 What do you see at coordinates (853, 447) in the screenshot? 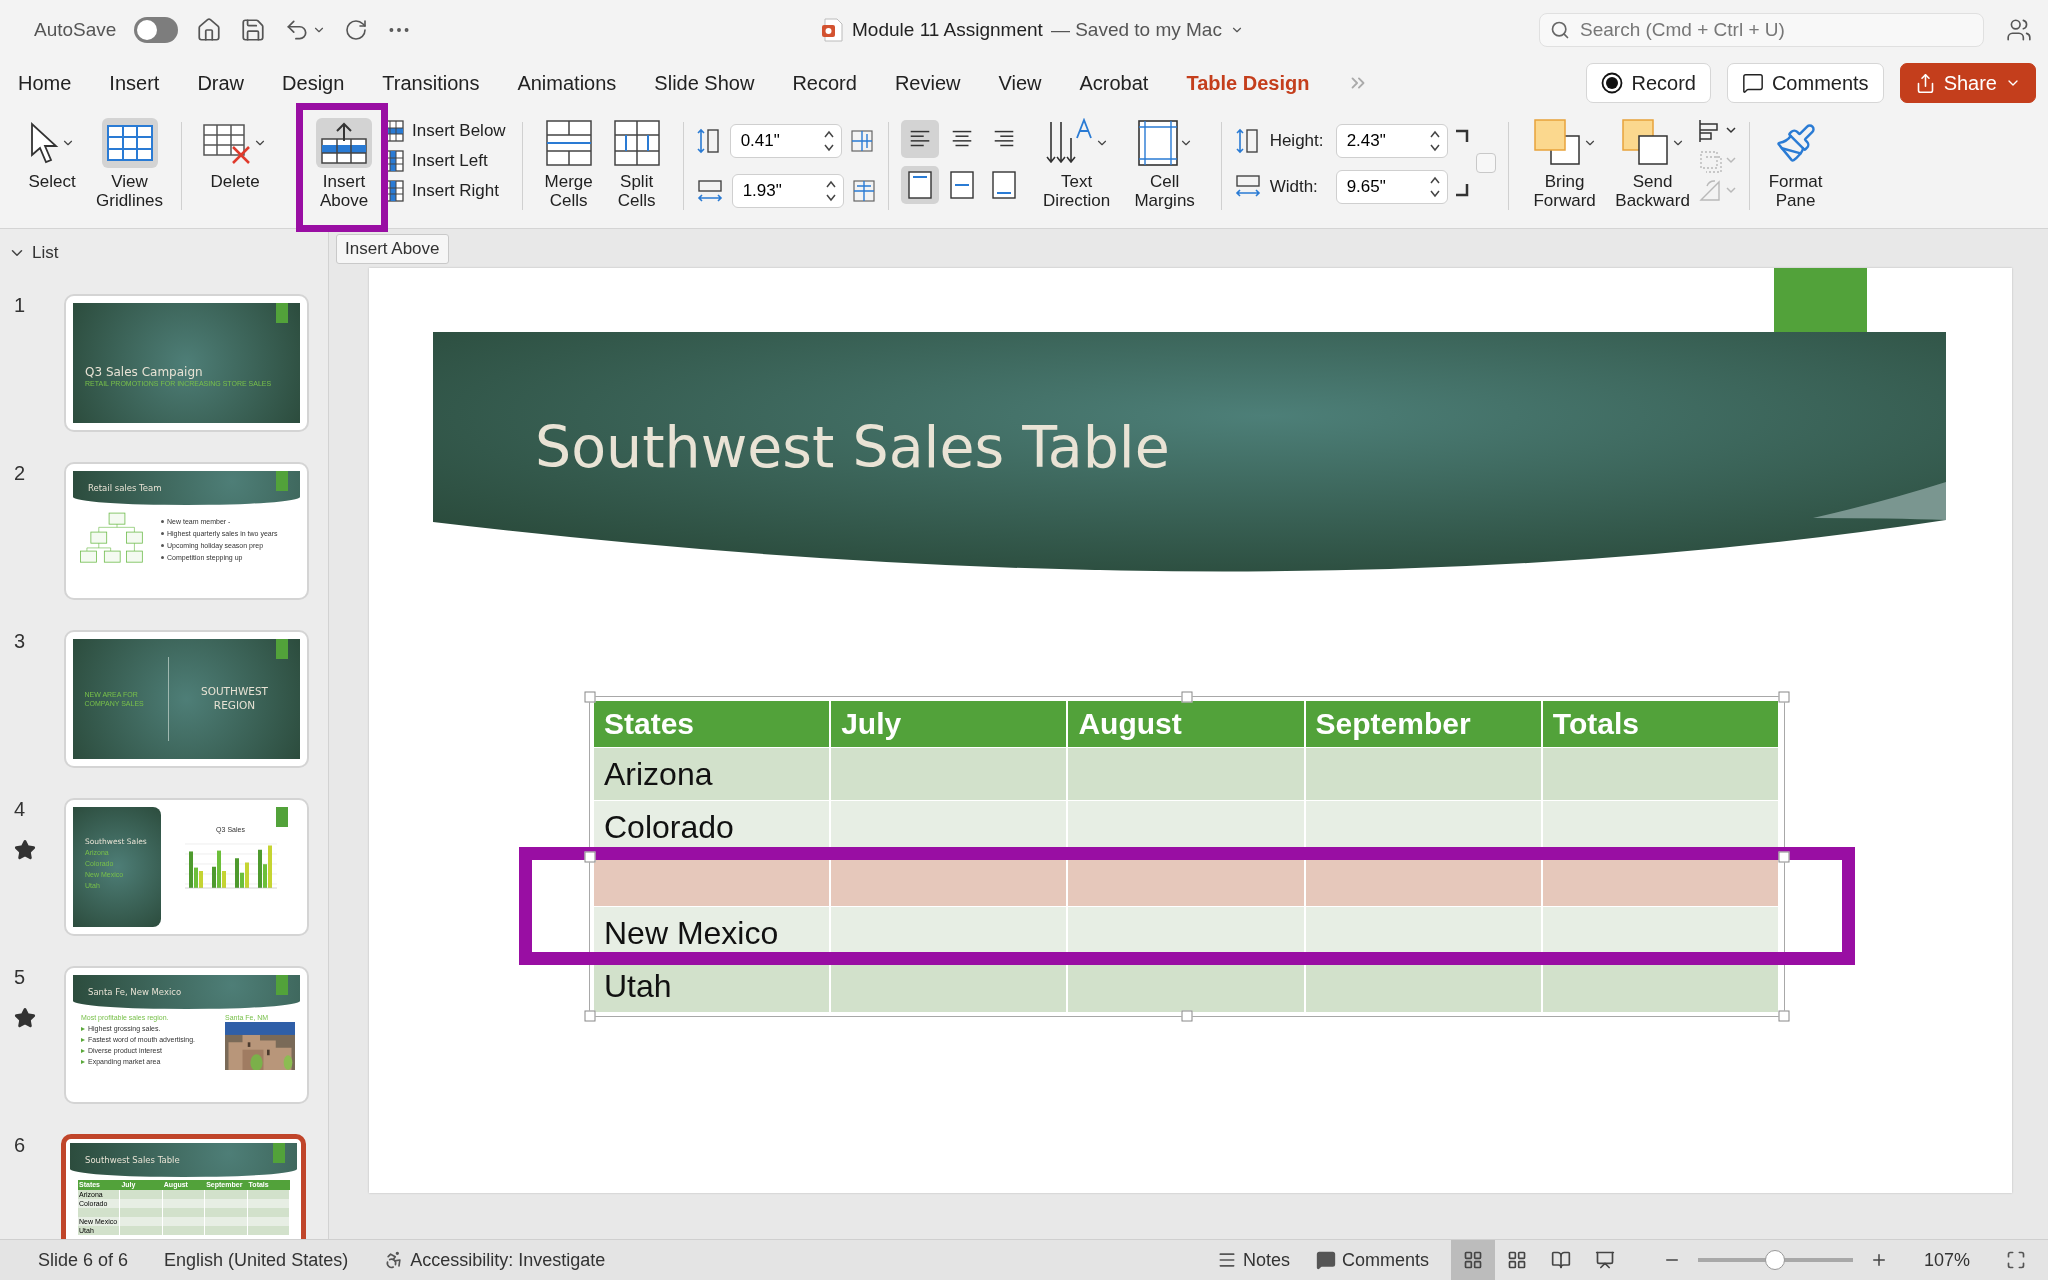
I see `slide-title: Southwest Sales Table` at bounding box center [853, 447].